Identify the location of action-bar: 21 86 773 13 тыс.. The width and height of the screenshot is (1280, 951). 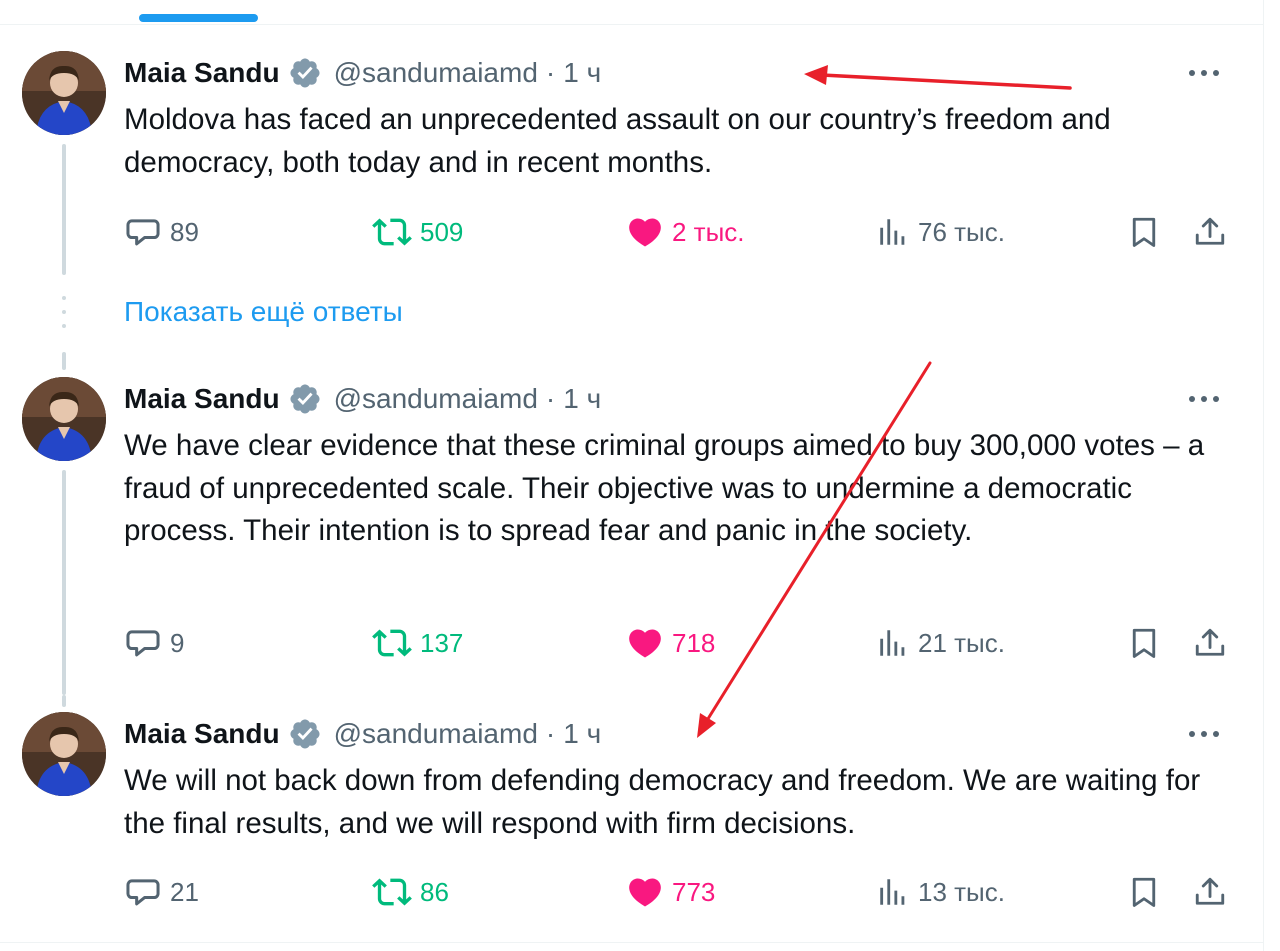
(679, 892).